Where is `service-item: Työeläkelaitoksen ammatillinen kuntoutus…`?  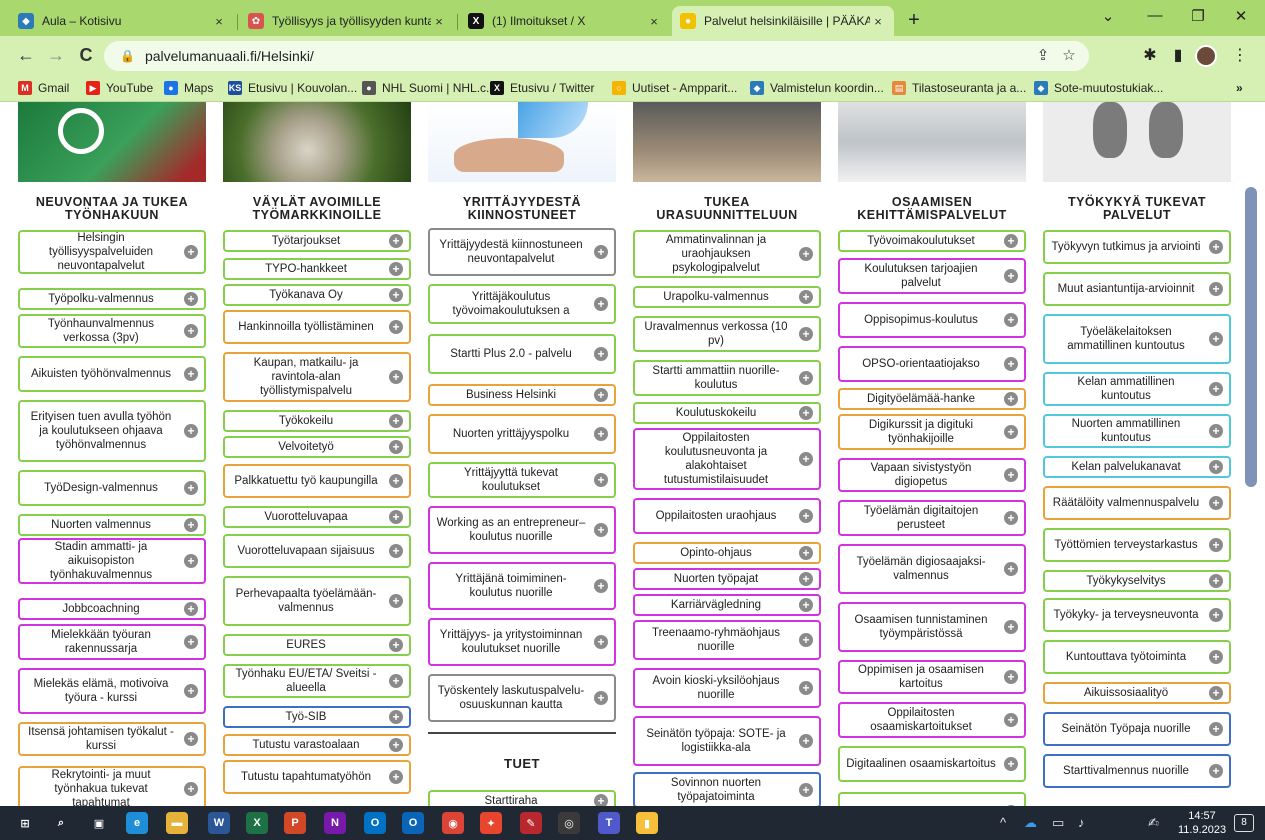 service-item: Työeläkelaitoksen ammatillinen kuntoutus… is located at coordinates (1137, 339).